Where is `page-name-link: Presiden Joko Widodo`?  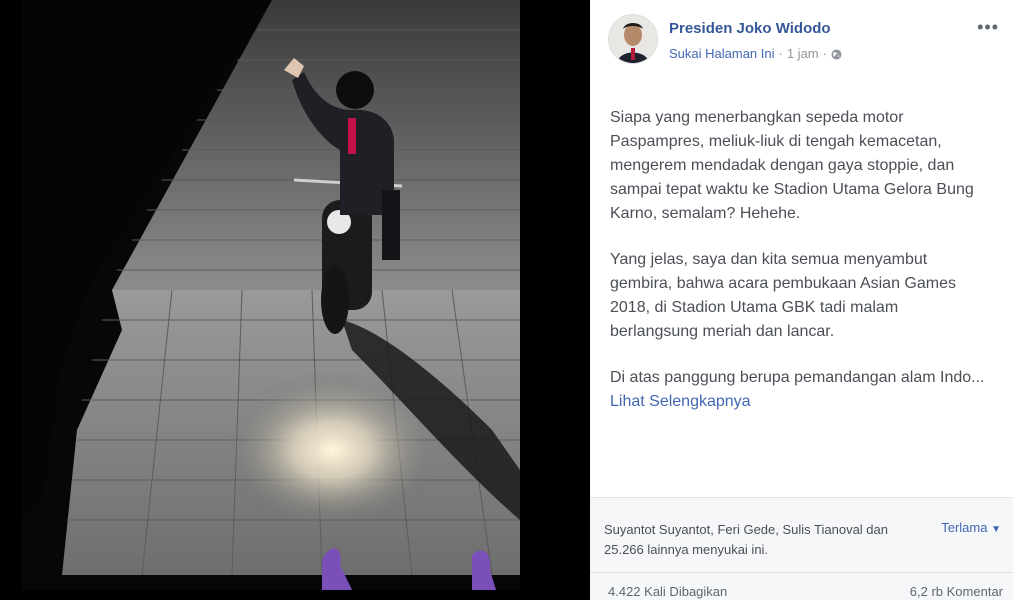
page-name-link: Presiden Joko Widodo is located at coordinates (750, 28).